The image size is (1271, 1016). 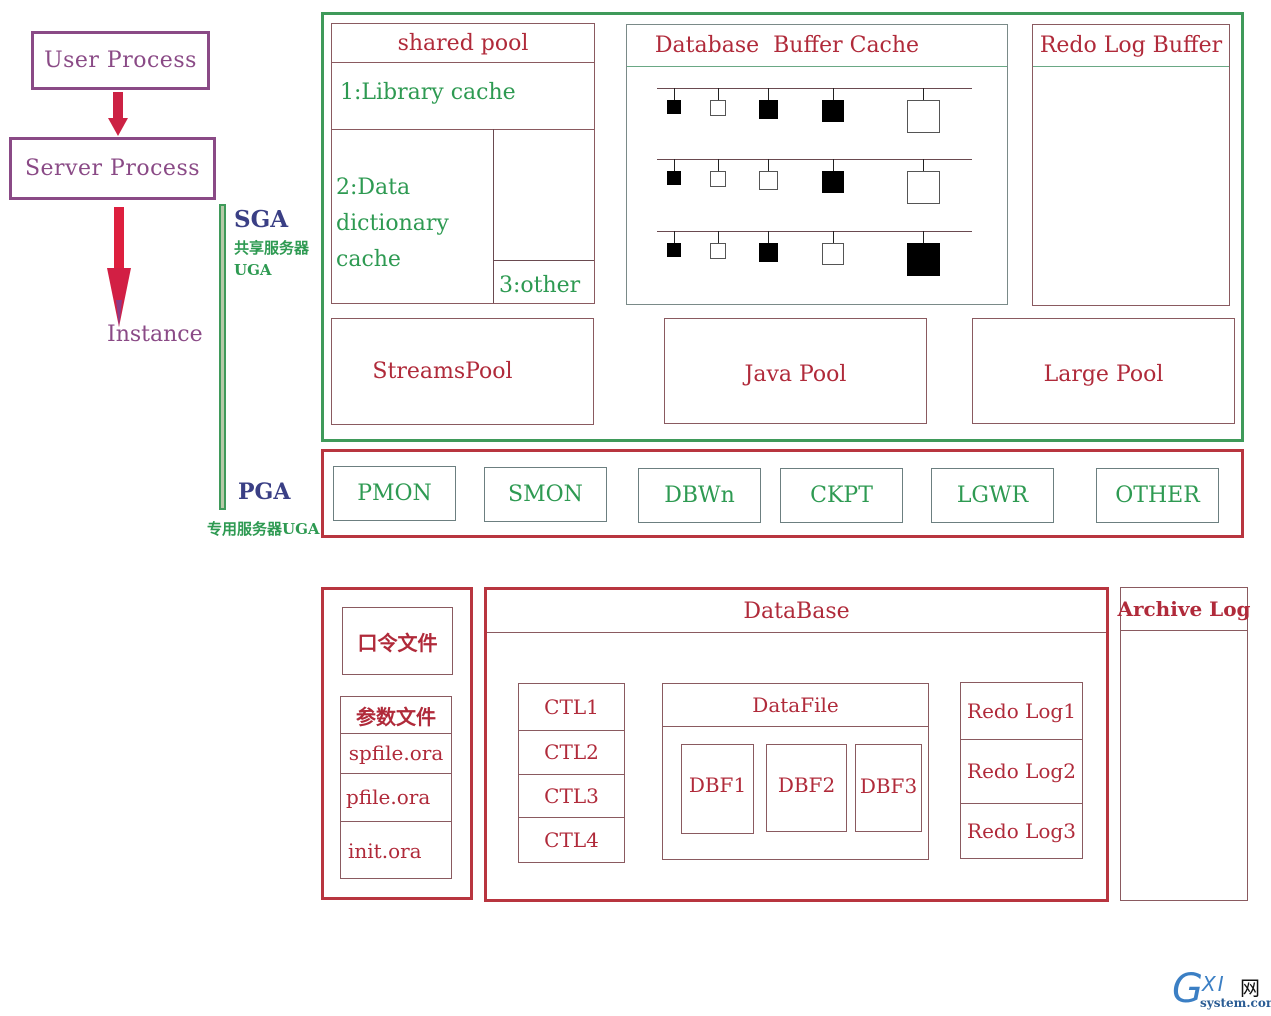 What do you see at coordinates (222, 357) in the screenshot?
I see `instance-memory-bar` at bounding box center [222, 357].